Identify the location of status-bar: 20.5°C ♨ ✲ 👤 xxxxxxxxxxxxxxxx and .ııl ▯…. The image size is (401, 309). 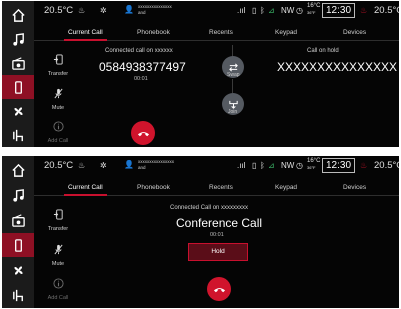
(216, 166).